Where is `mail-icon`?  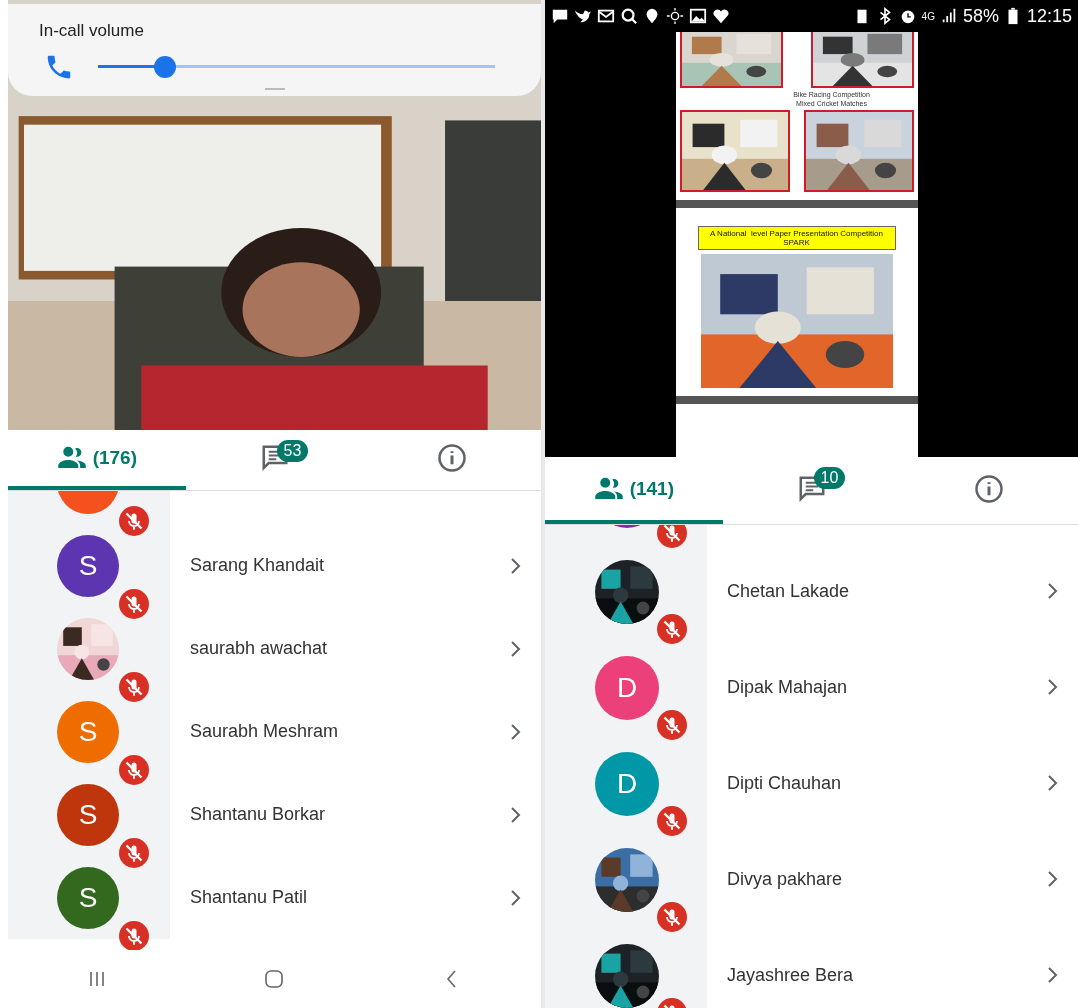 mail-icon is located at coordinates (606, 16).